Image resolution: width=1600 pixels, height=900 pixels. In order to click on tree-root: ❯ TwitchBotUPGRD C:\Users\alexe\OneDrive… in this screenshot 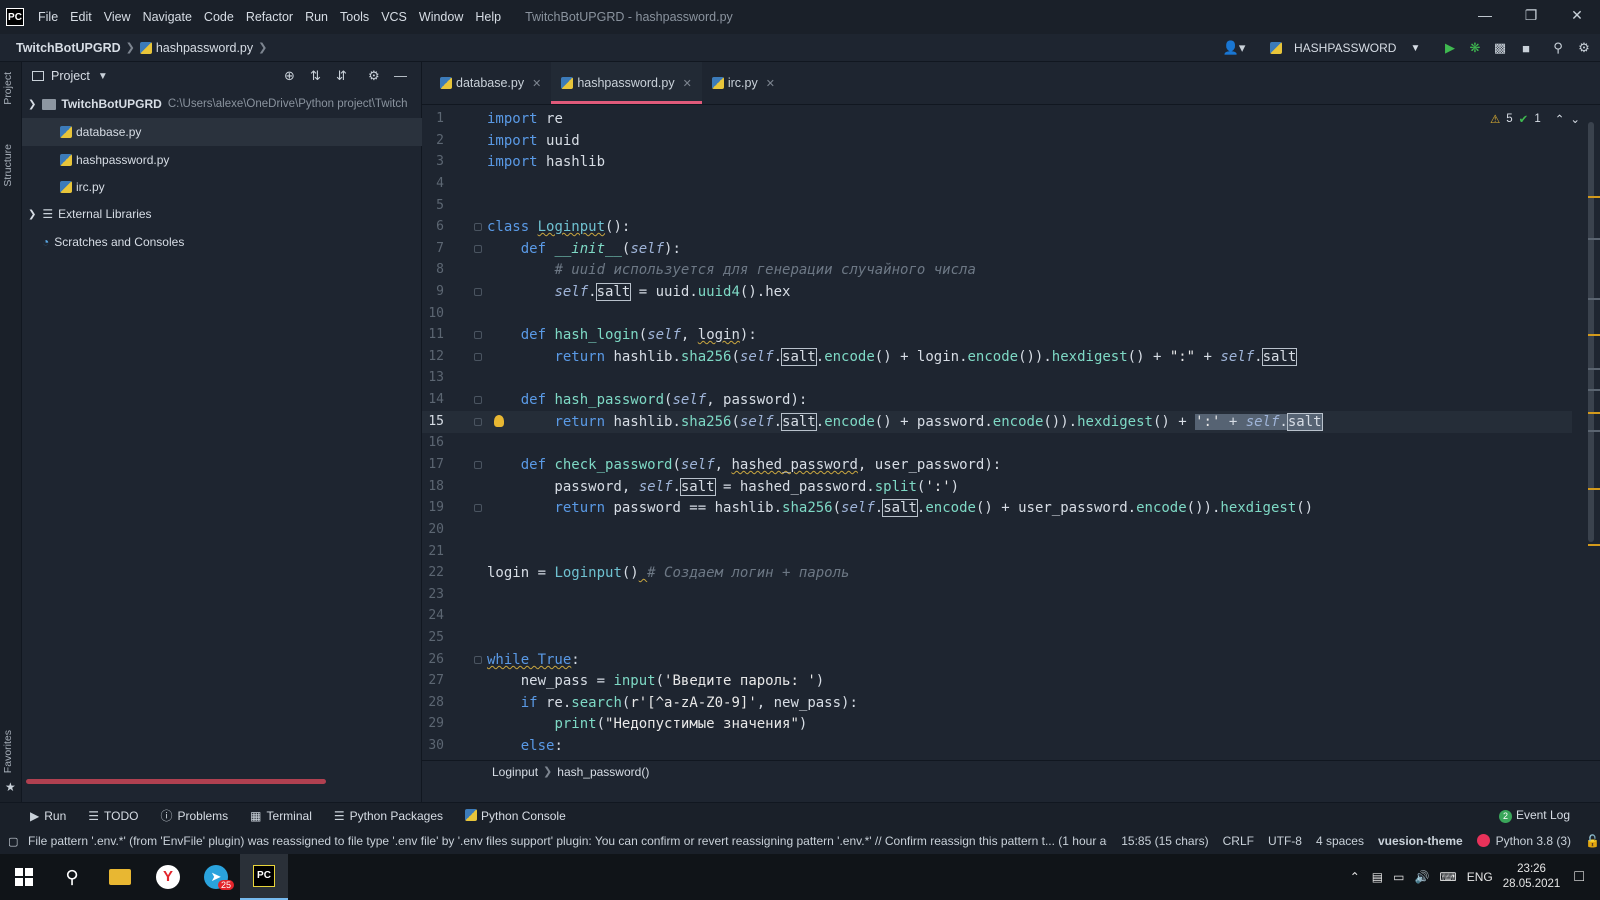, I will do `click(222, 104)`.